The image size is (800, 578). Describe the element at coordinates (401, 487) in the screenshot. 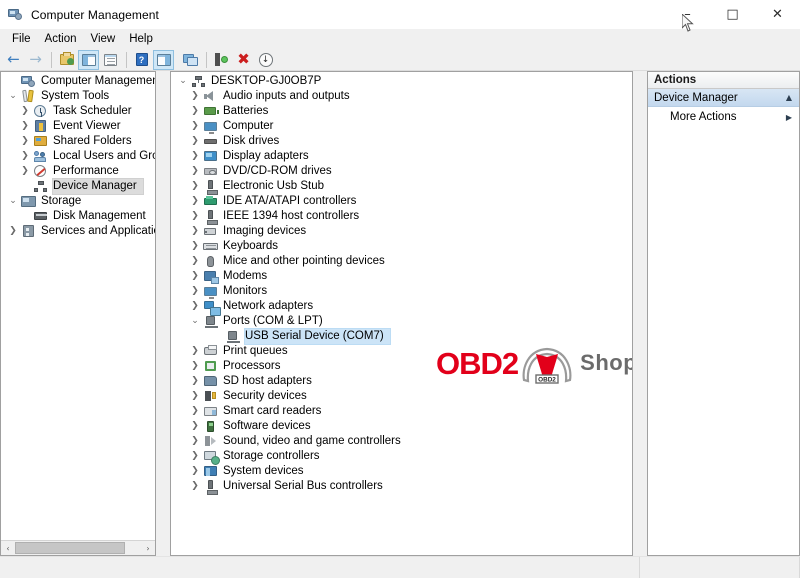

I see `tree-item-universal-serial-bus-controllers: ❯ Universal Serial Bus controllers` at that location.